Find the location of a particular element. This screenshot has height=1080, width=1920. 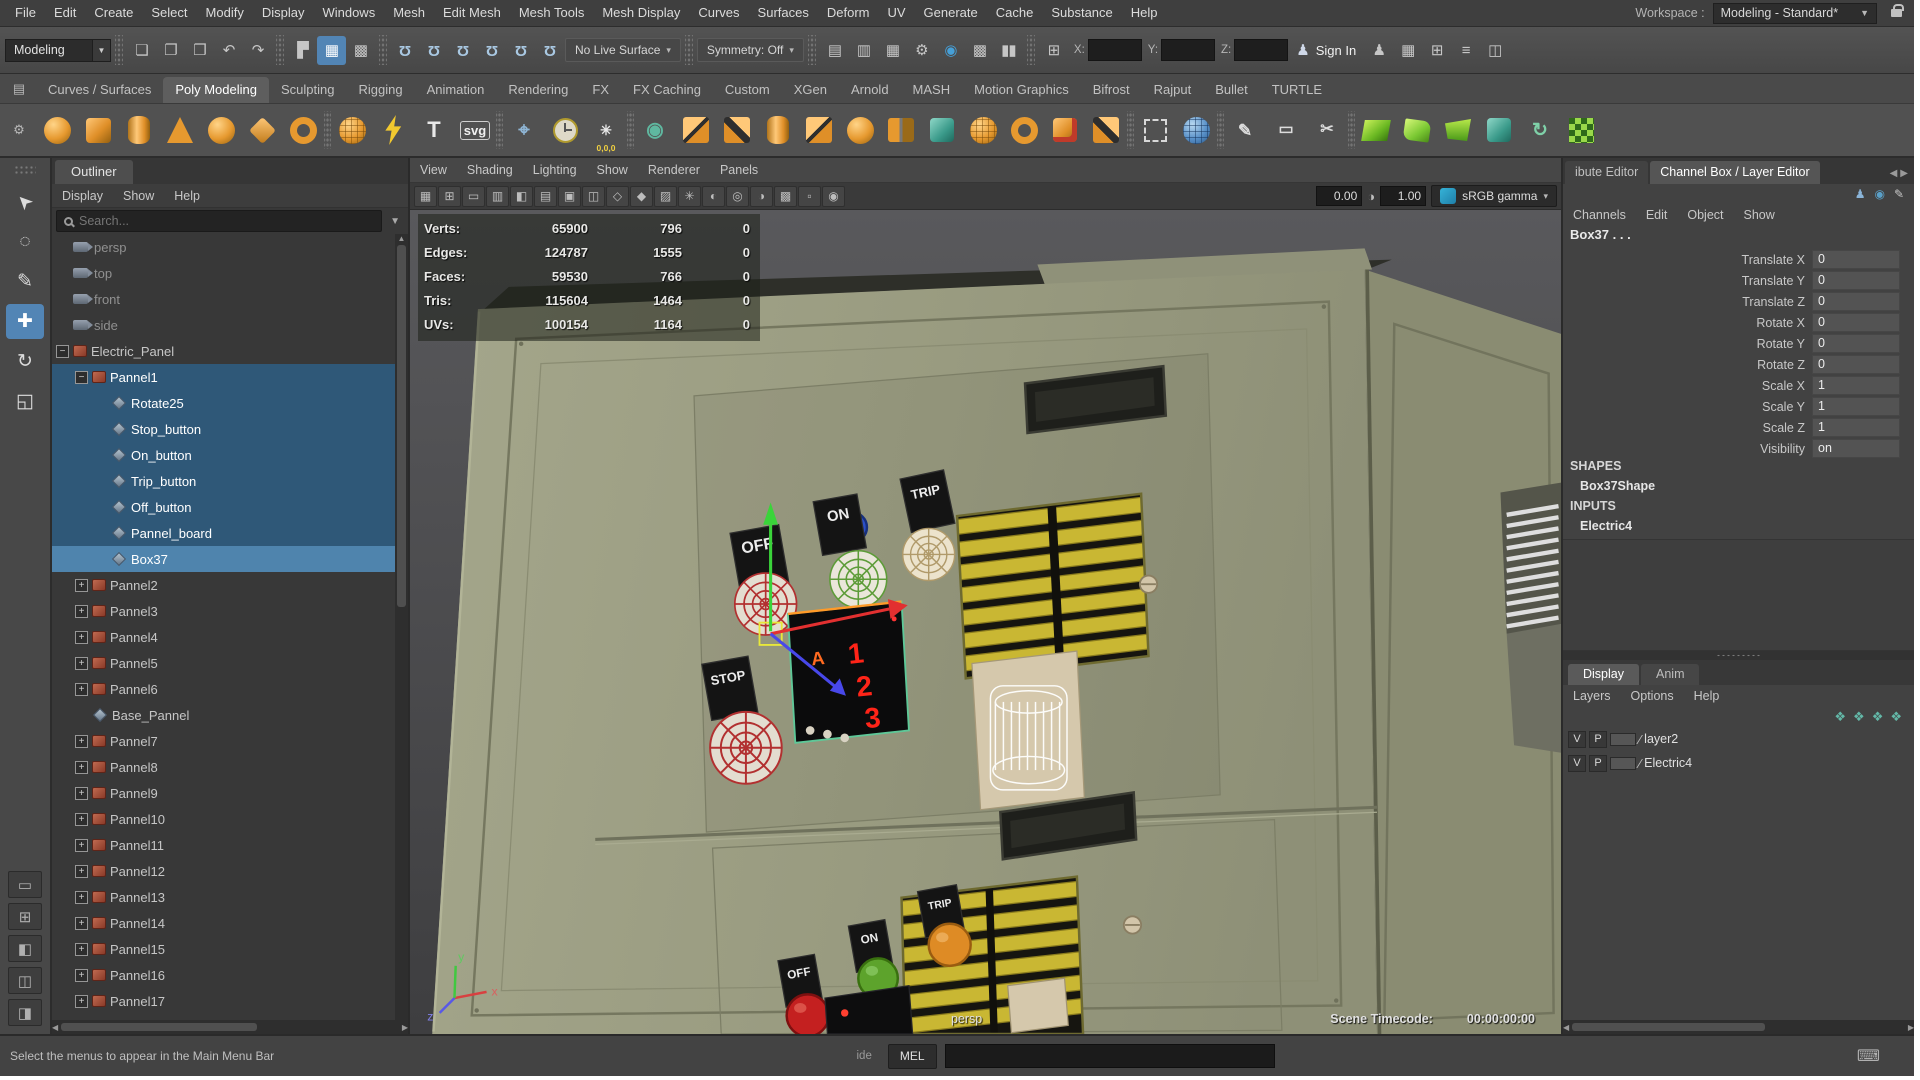

shelf-boolean-difference is located at coordinates (737, 130).